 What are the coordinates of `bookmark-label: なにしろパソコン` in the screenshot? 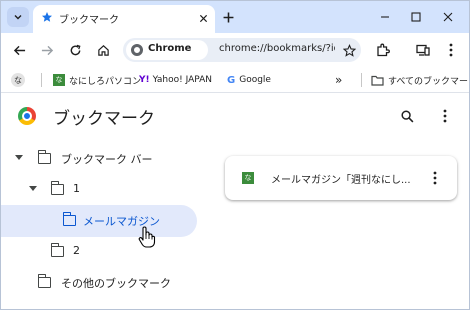 It's located at (105, 81).